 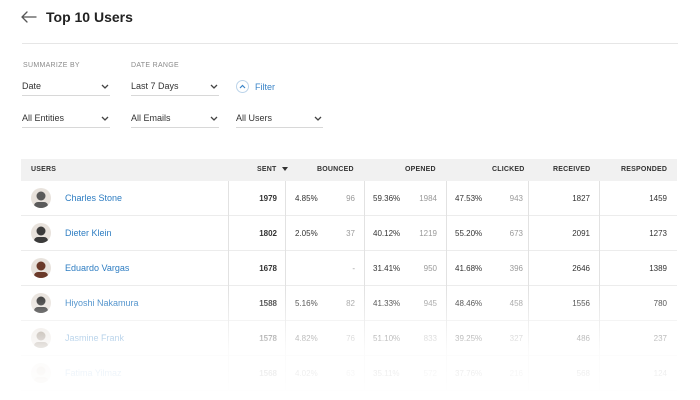 What do you see at coordinates (43, 118) in the screenshot?
I see `entities-value: All Entities` at bounding box center [43, 118].